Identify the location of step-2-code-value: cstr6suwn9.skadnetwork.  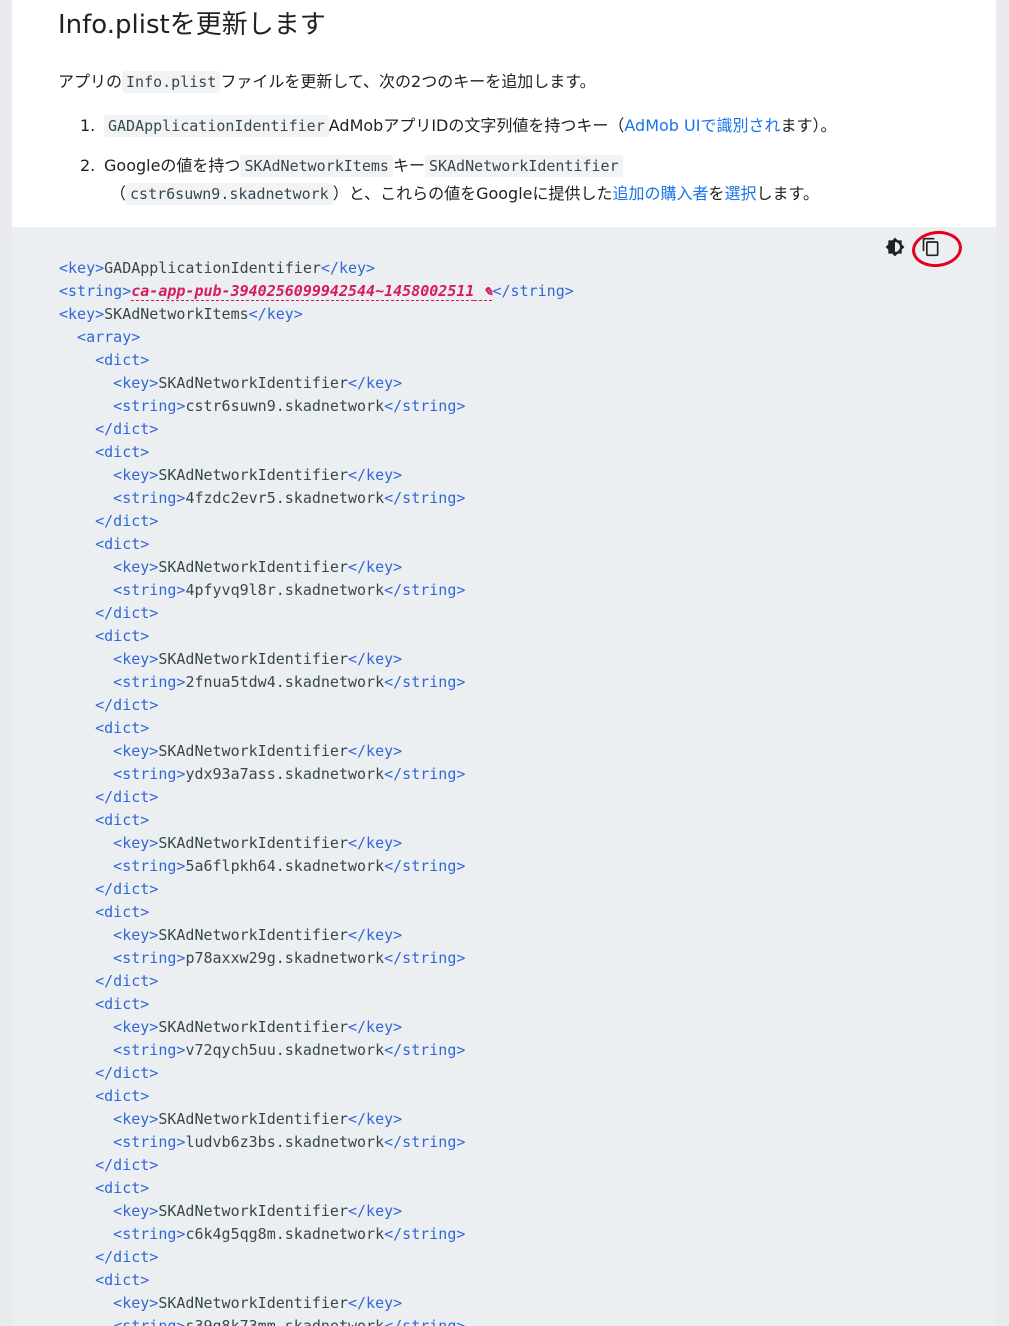
(229, 194).